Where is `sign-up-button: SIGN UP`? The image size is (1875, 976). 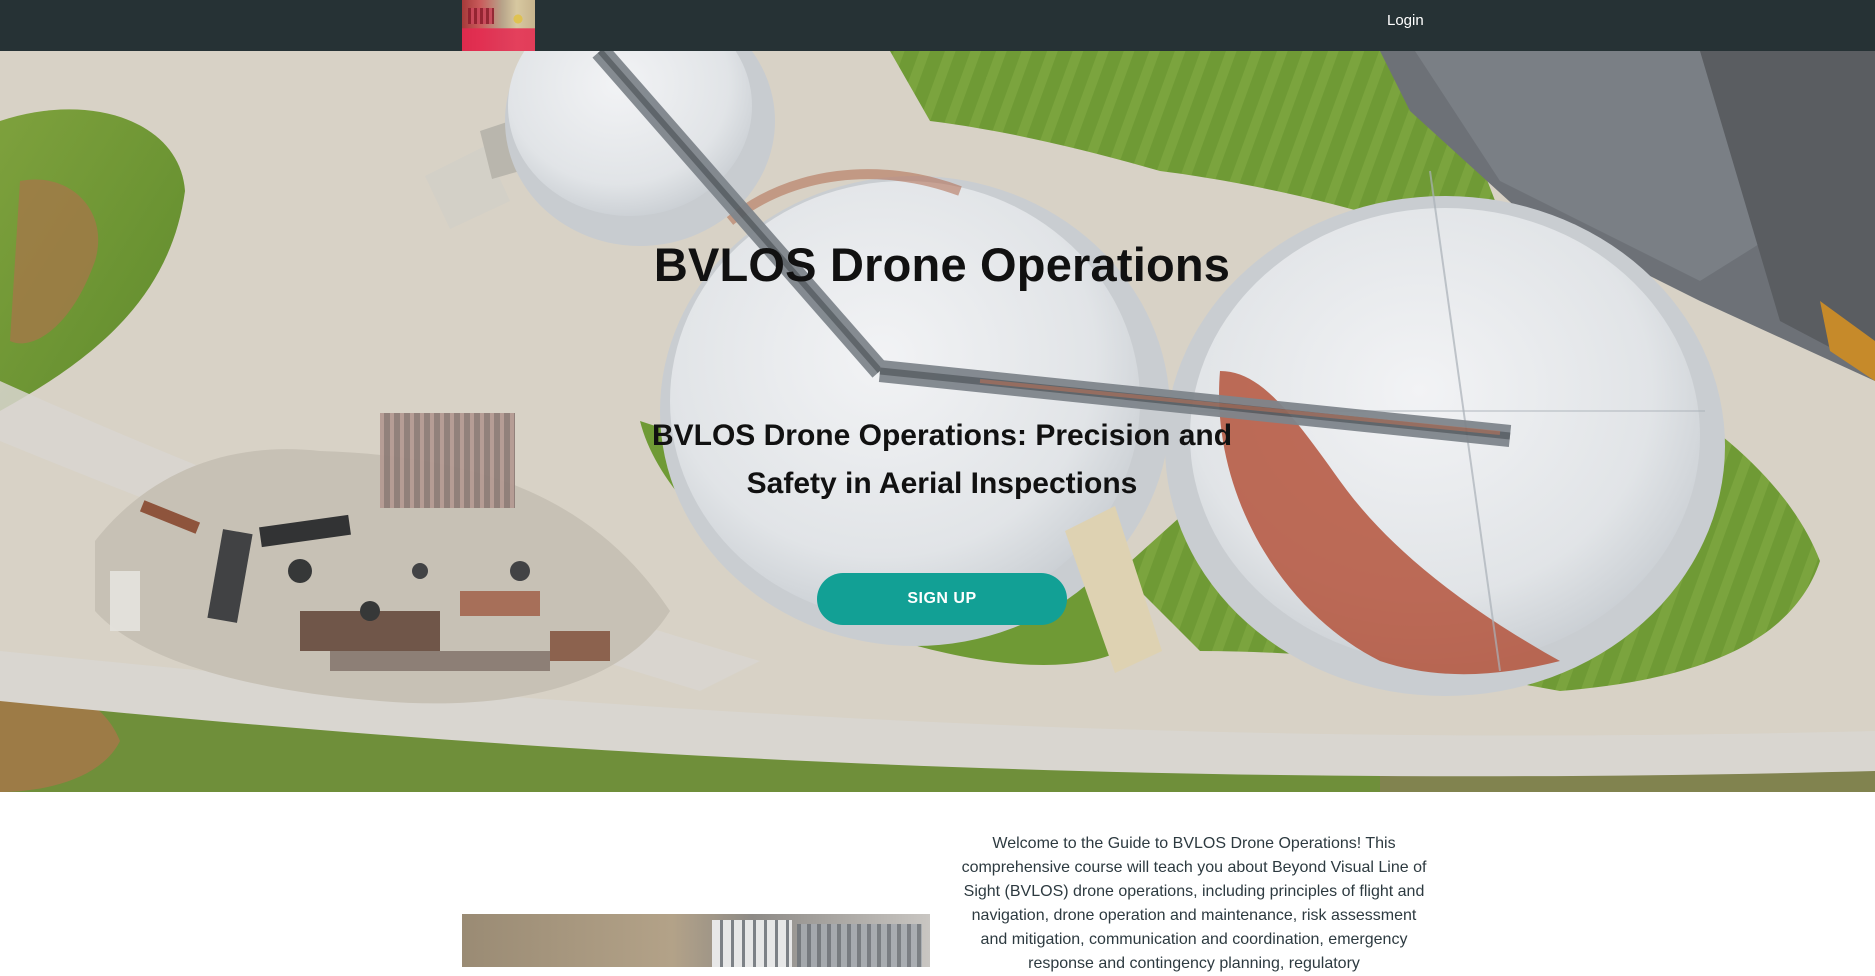
sign-up-button: SIGN UP is located at coordinates (942, 599).